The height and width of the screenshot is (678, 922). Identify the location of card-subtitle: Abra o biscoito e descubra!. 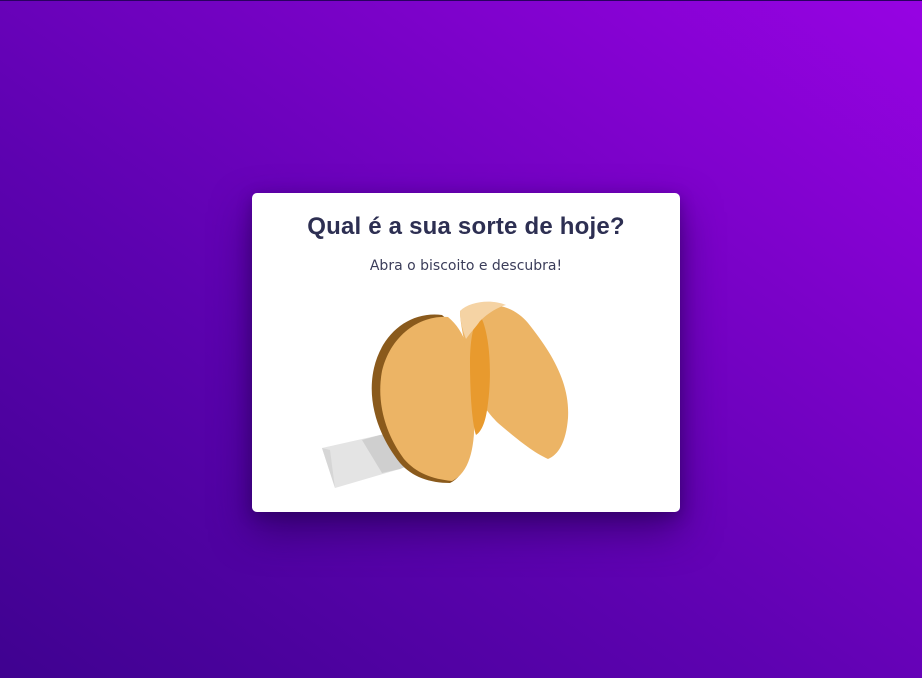
(466, 266).